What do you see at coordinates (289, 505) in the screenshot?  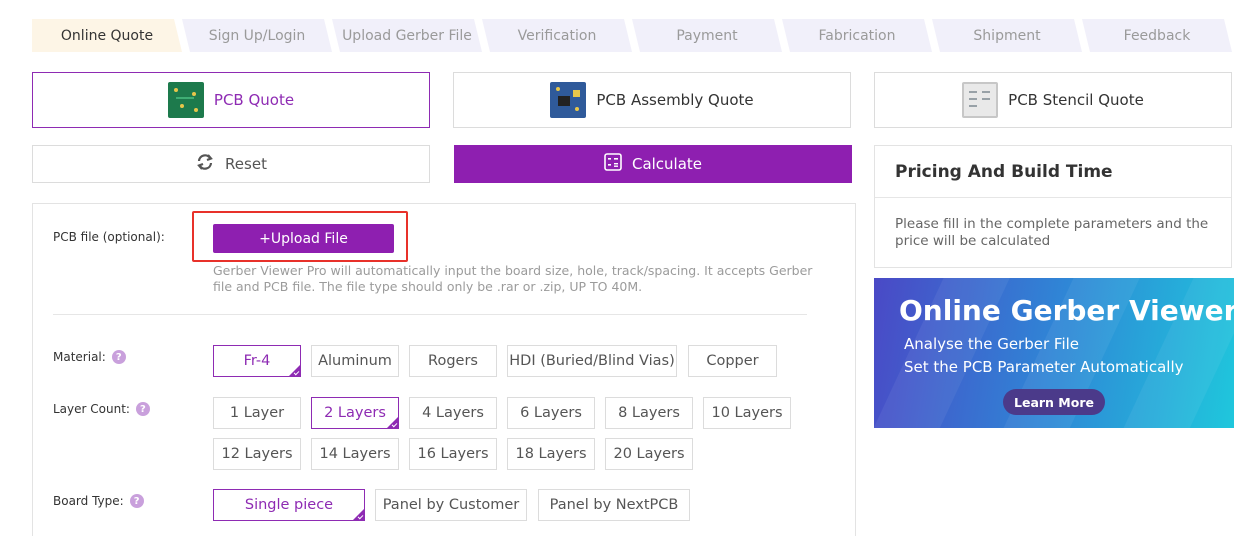 I see `board-type-single-piece: Single piece` at bounding box center [289, 505].